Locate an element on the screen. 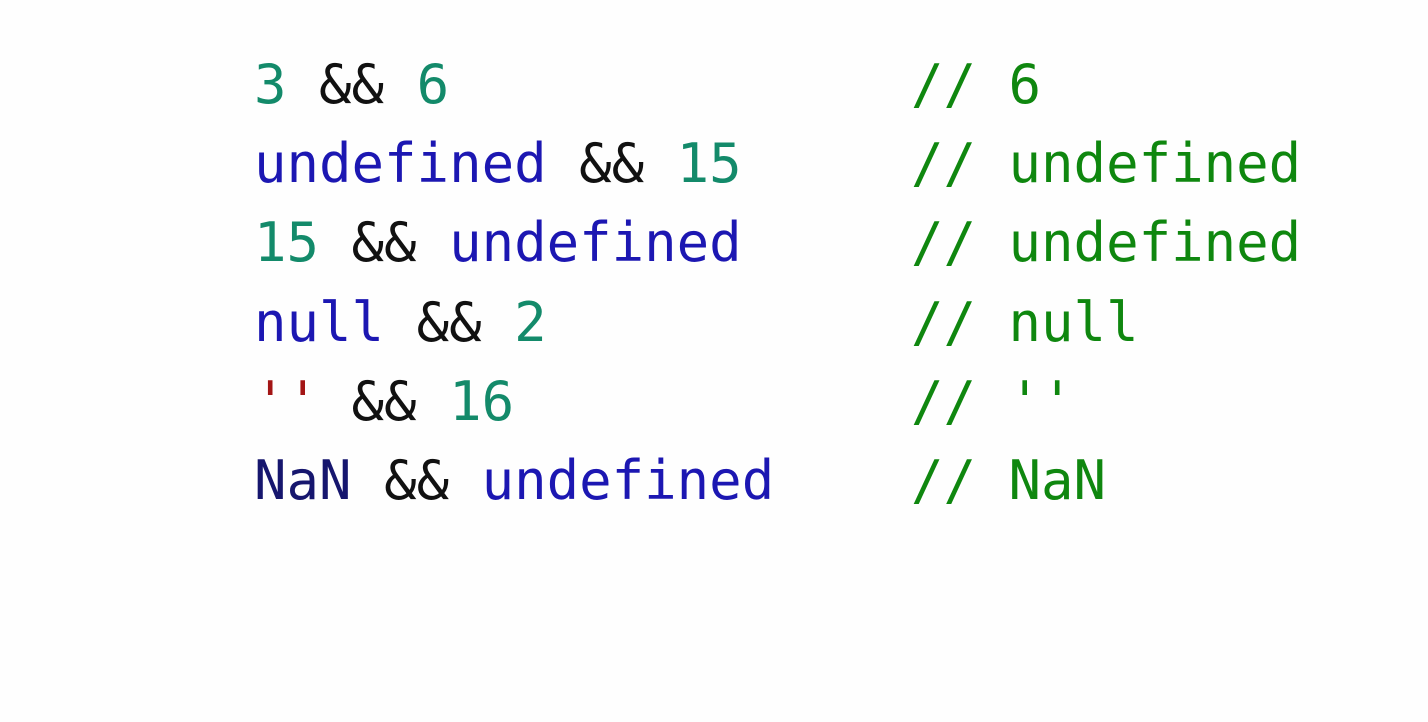  code-expression: '' && 16 is located at coordinates (384, 402).